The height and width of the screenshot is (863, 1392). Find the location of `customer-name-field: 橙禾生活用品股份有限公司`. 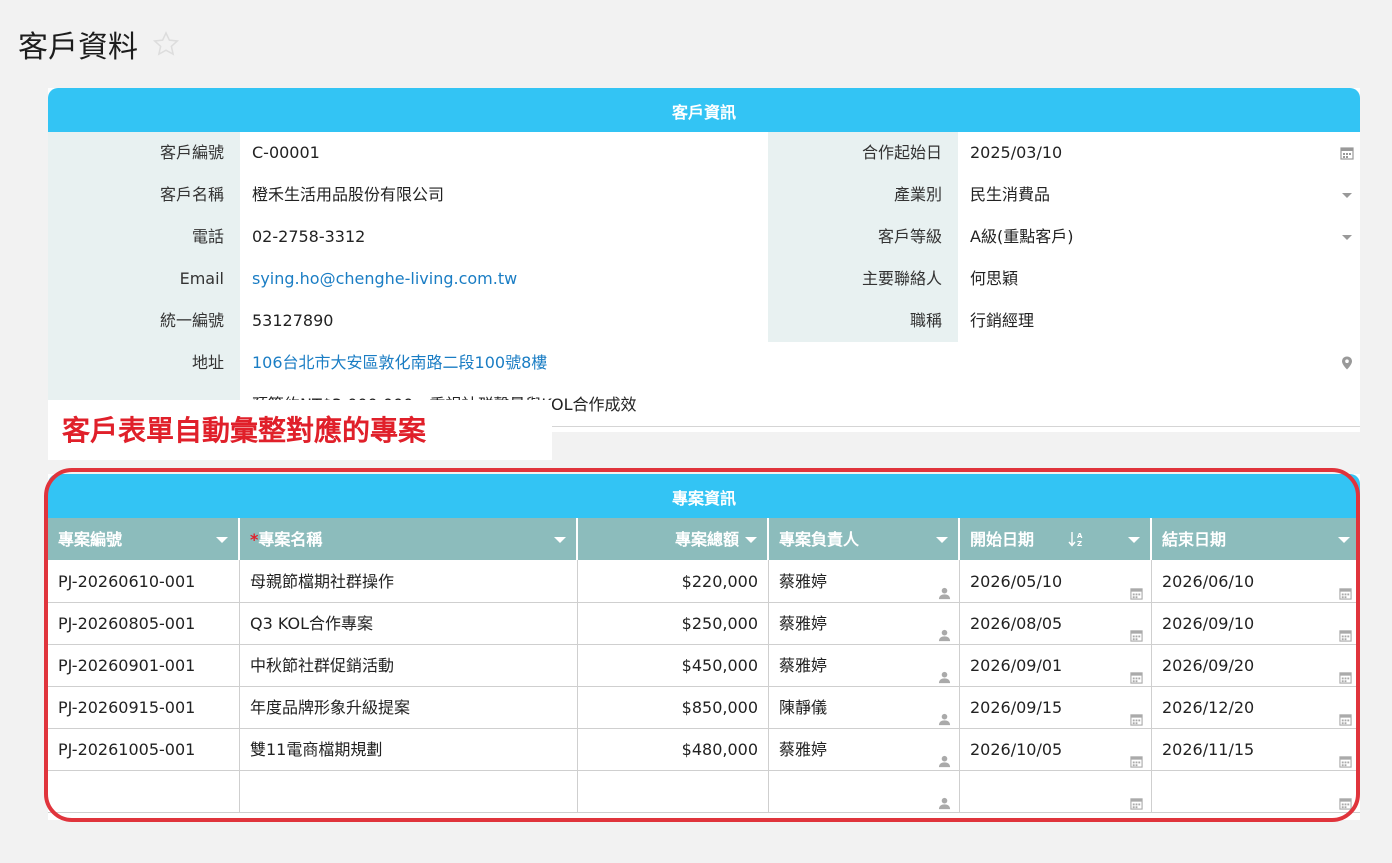

customer-name-field: 橙禾生活用品股份有限公司 is located at coordinates (504, 195).